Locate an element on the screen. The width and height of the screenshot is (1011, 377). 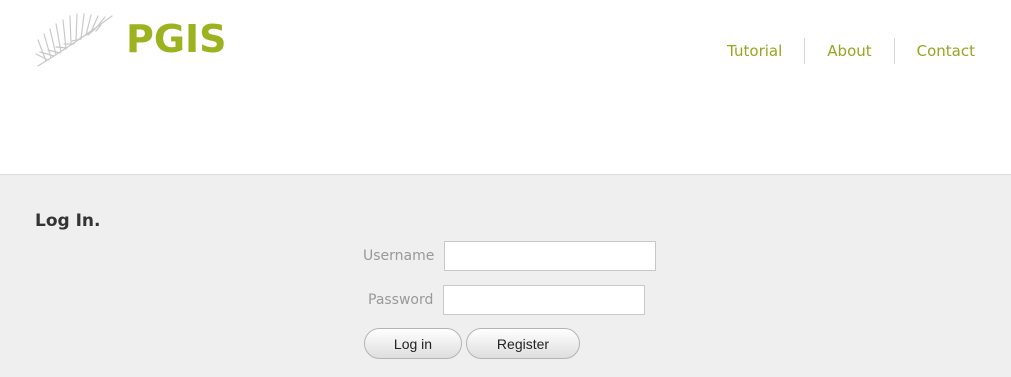
login-actions: Log in Register is located at coordinates (472, 343).